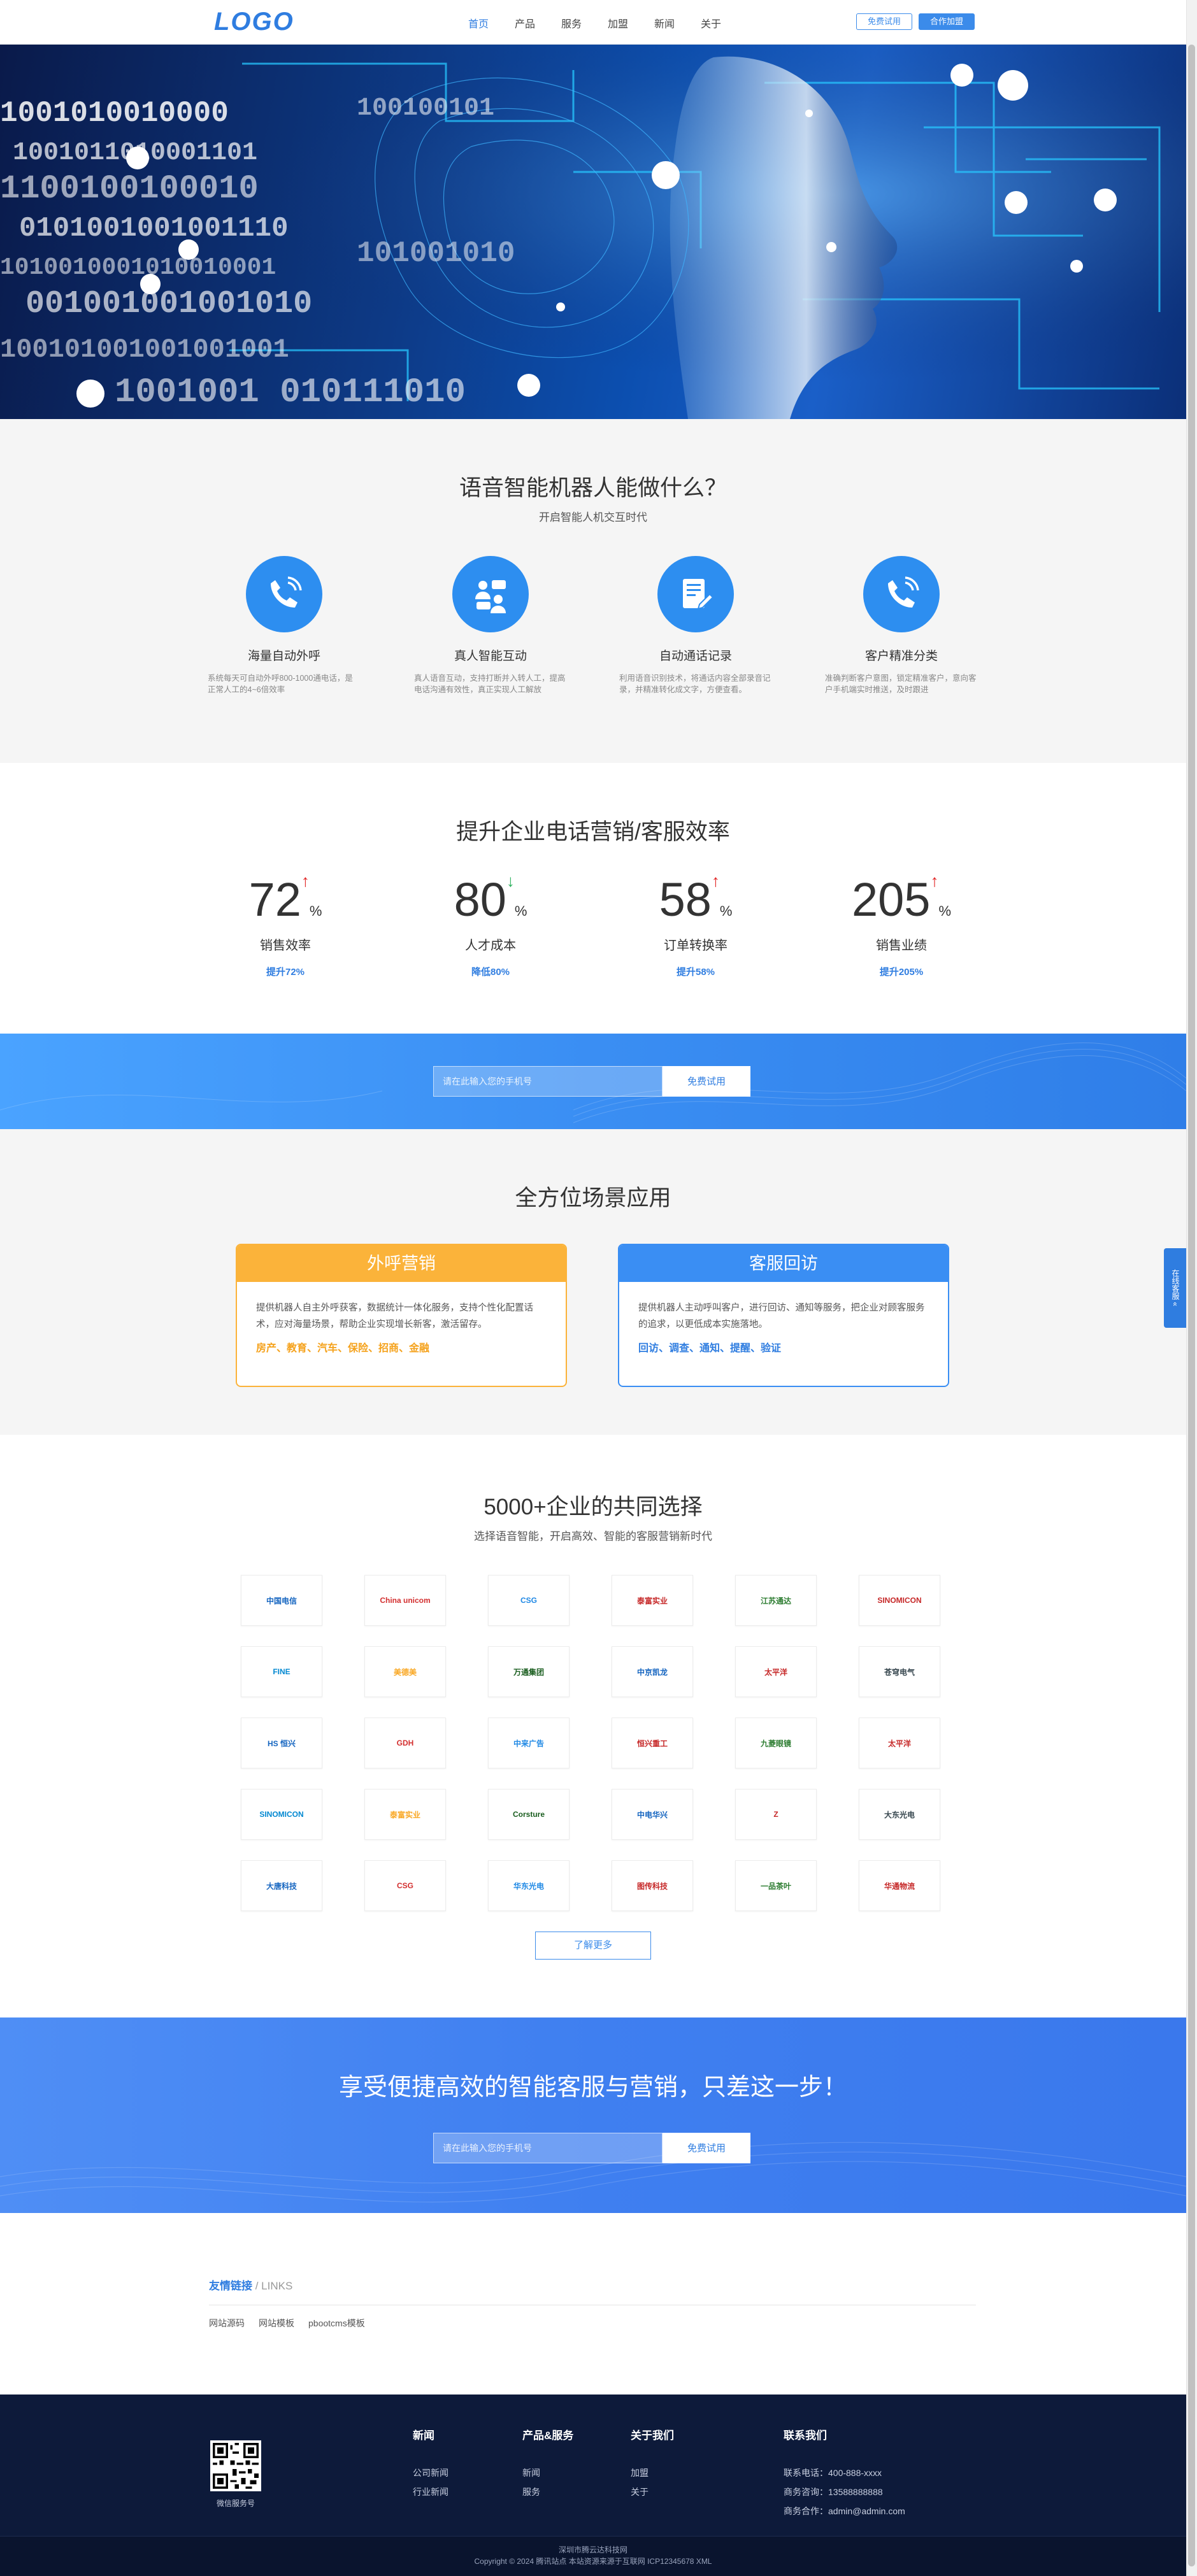  What do you see at coordinates (510, 881) in the screenshot?
I see `arrow-down-icon: ↓` at bounding box center [510, 881].